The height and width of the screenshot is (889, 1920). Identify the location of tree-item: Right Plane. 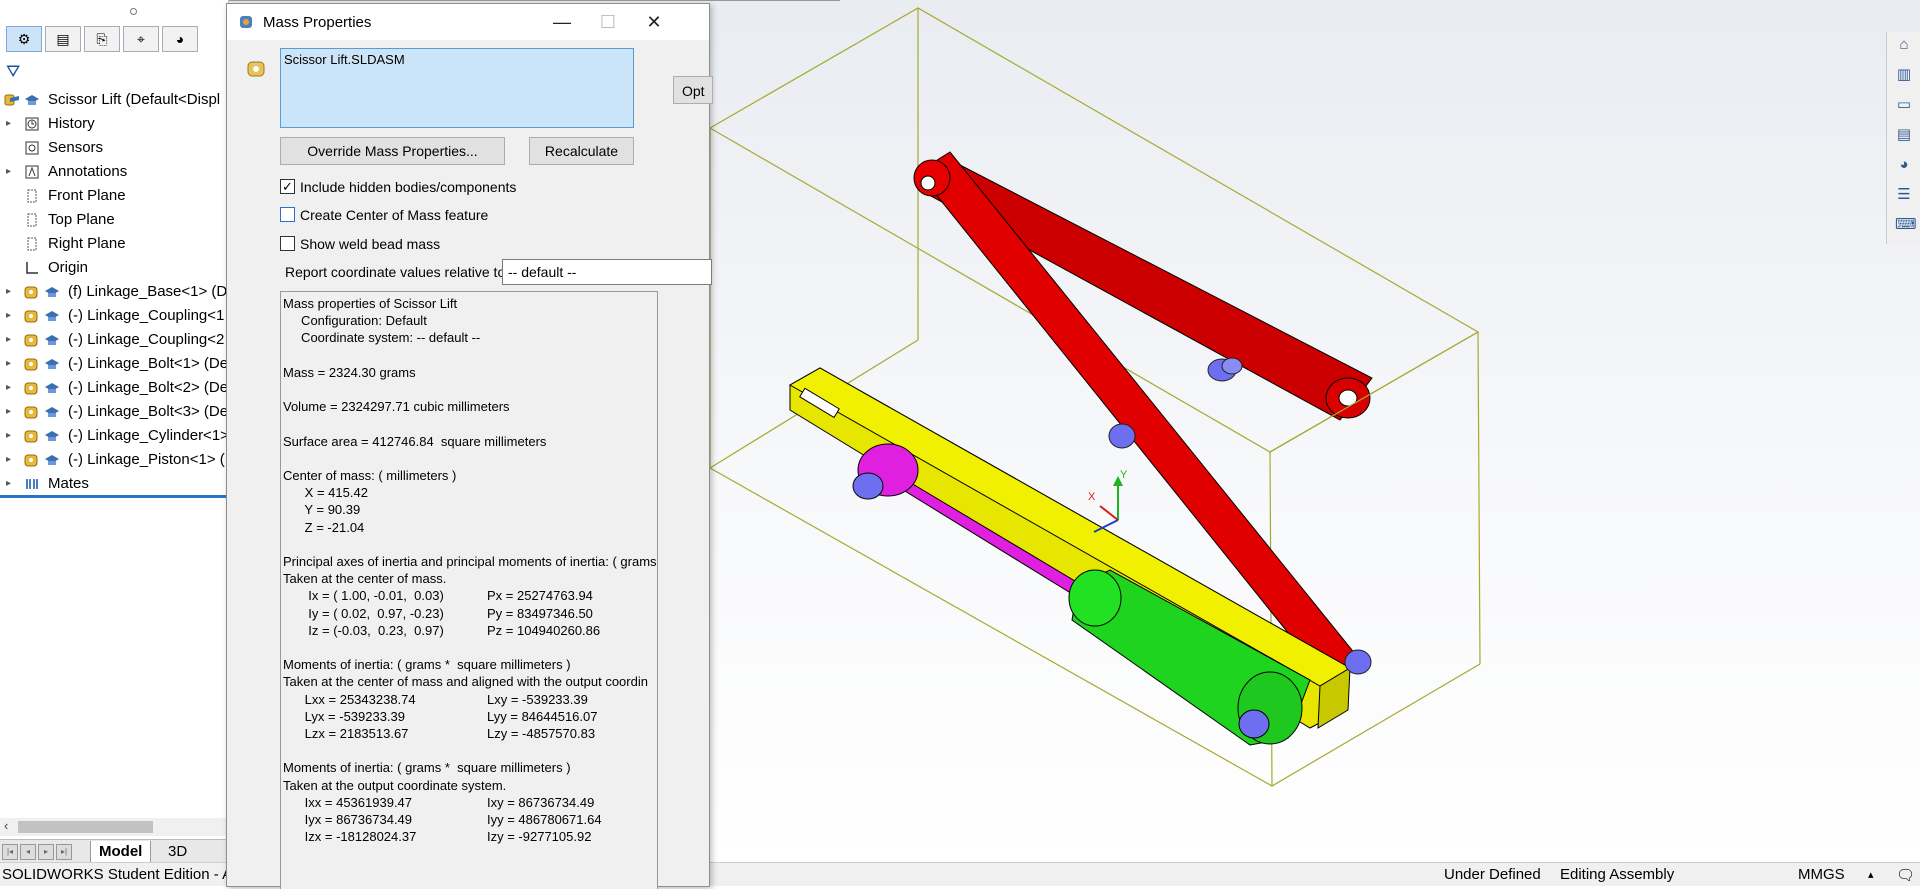
(114, 244).